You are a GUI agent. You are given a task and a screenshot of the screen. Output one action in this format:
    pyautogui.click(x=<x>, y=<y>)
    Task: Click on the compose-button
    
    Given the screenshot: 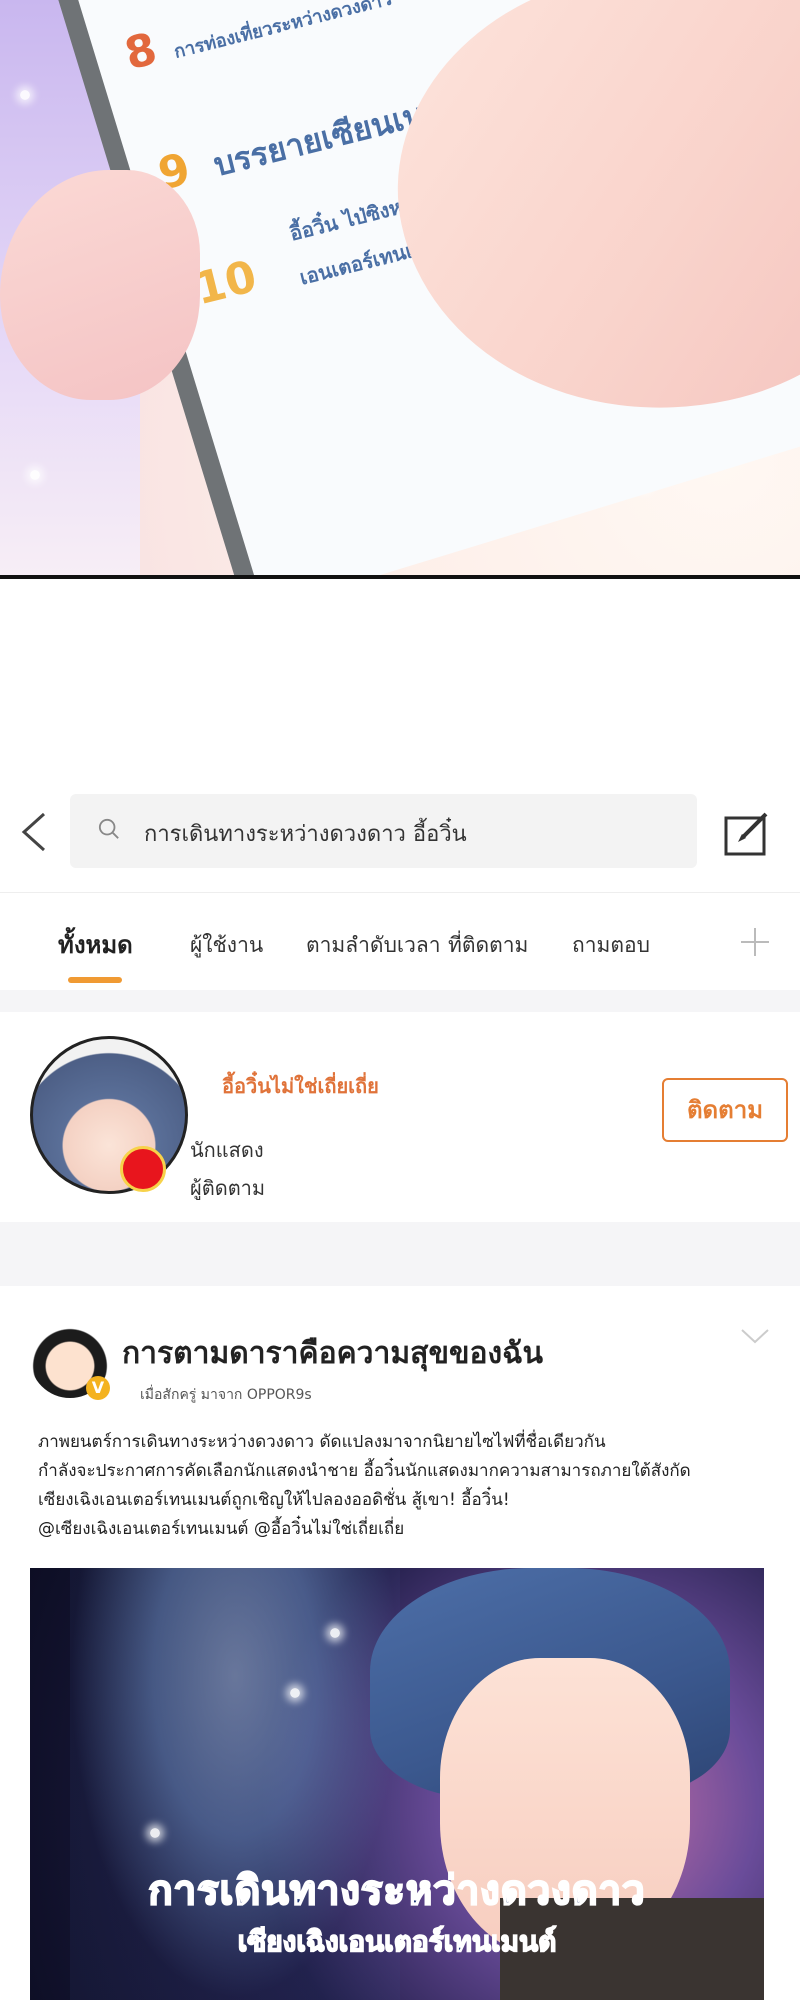 What is the action you would take?
    pyautogui.click(x=747, y=833)
    